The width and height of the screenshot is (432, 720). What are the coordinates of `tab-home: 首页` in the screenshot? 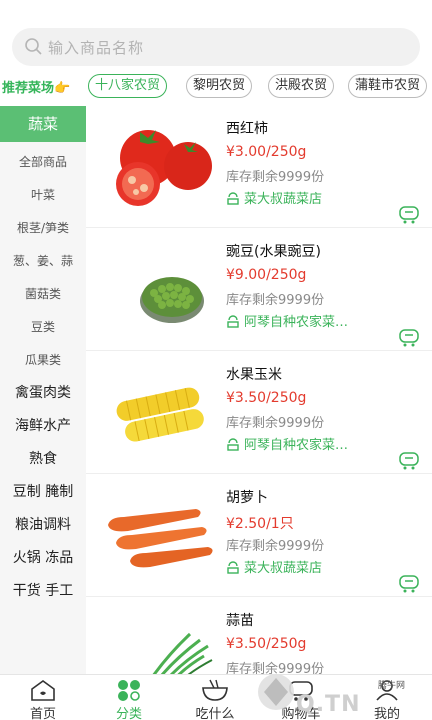 It's located at (43, 697).